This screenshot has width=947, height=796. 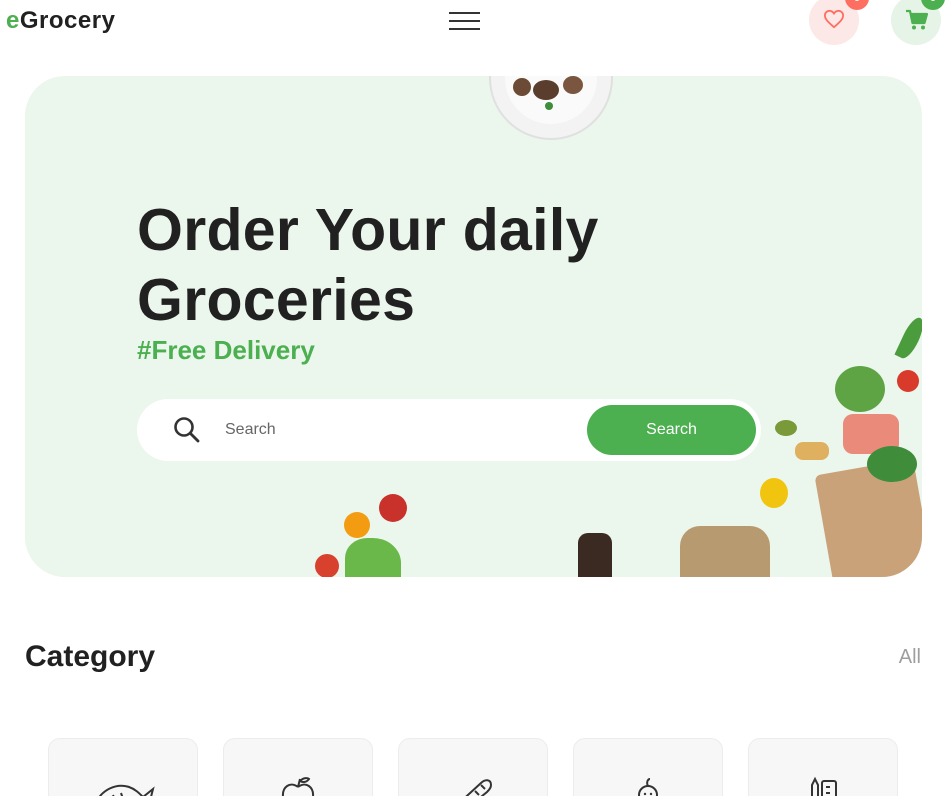 What do you see at coordinates (67, 20) in the screenshot?
I see `brand-logo-name: Grocery` at bounding box center [67, 20].